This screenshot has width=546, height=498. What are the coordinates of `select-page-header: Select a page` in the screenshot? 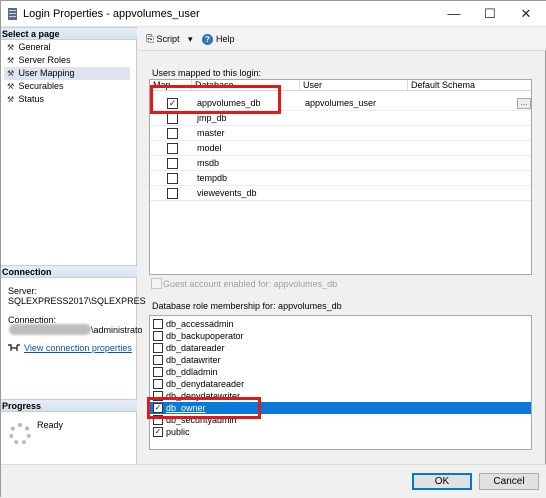 It's located at (69, 33).